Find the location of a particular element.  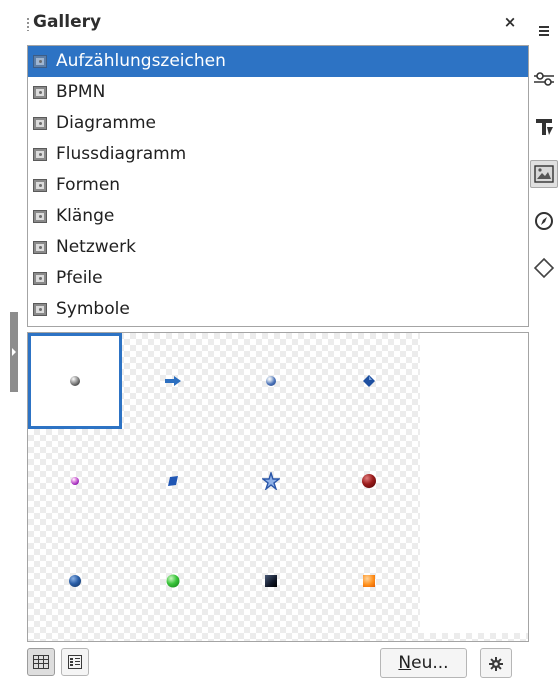

tab-menu is located at coordinates (544, 31).